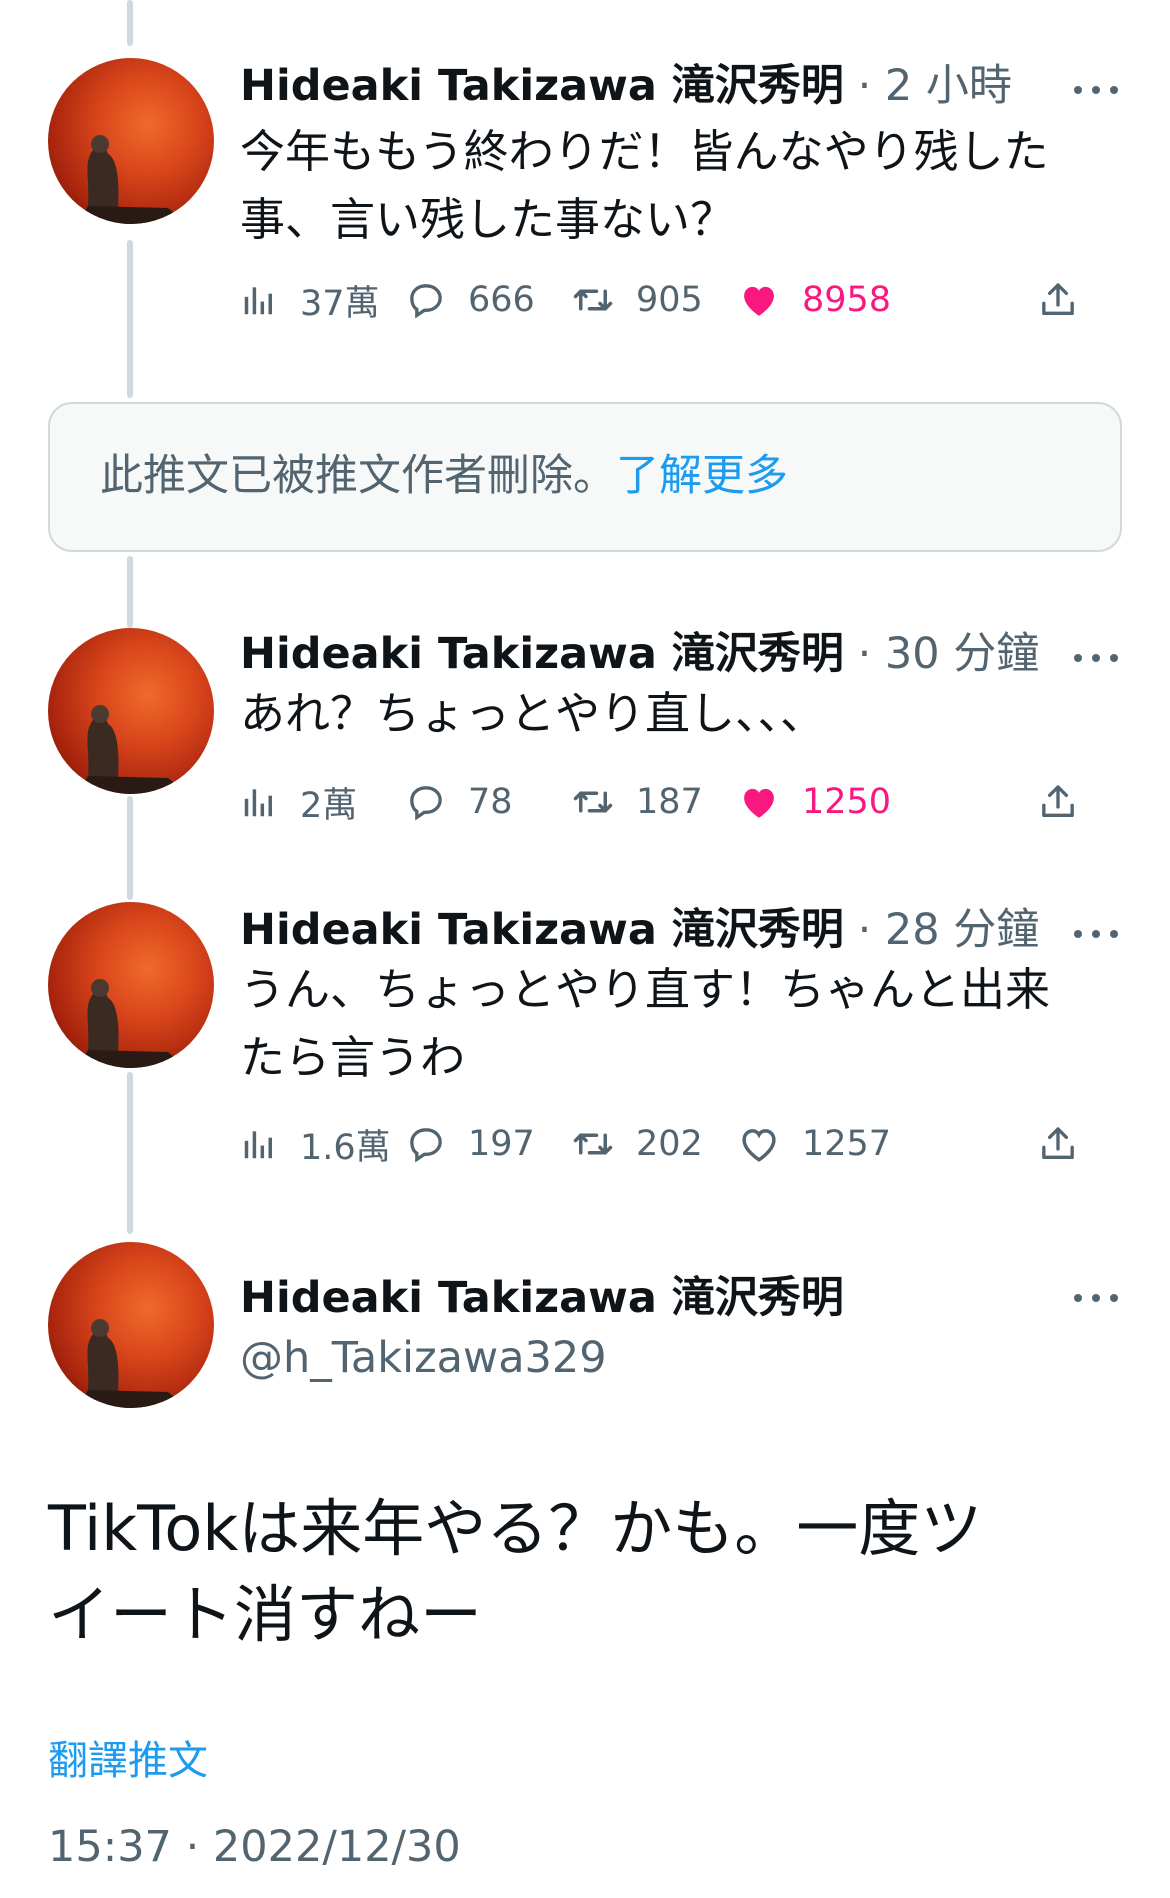 This screenshot has height=1898, width=1170. I want to click on translate-tweet-link: 翻譯推文, so click(128, 1757).